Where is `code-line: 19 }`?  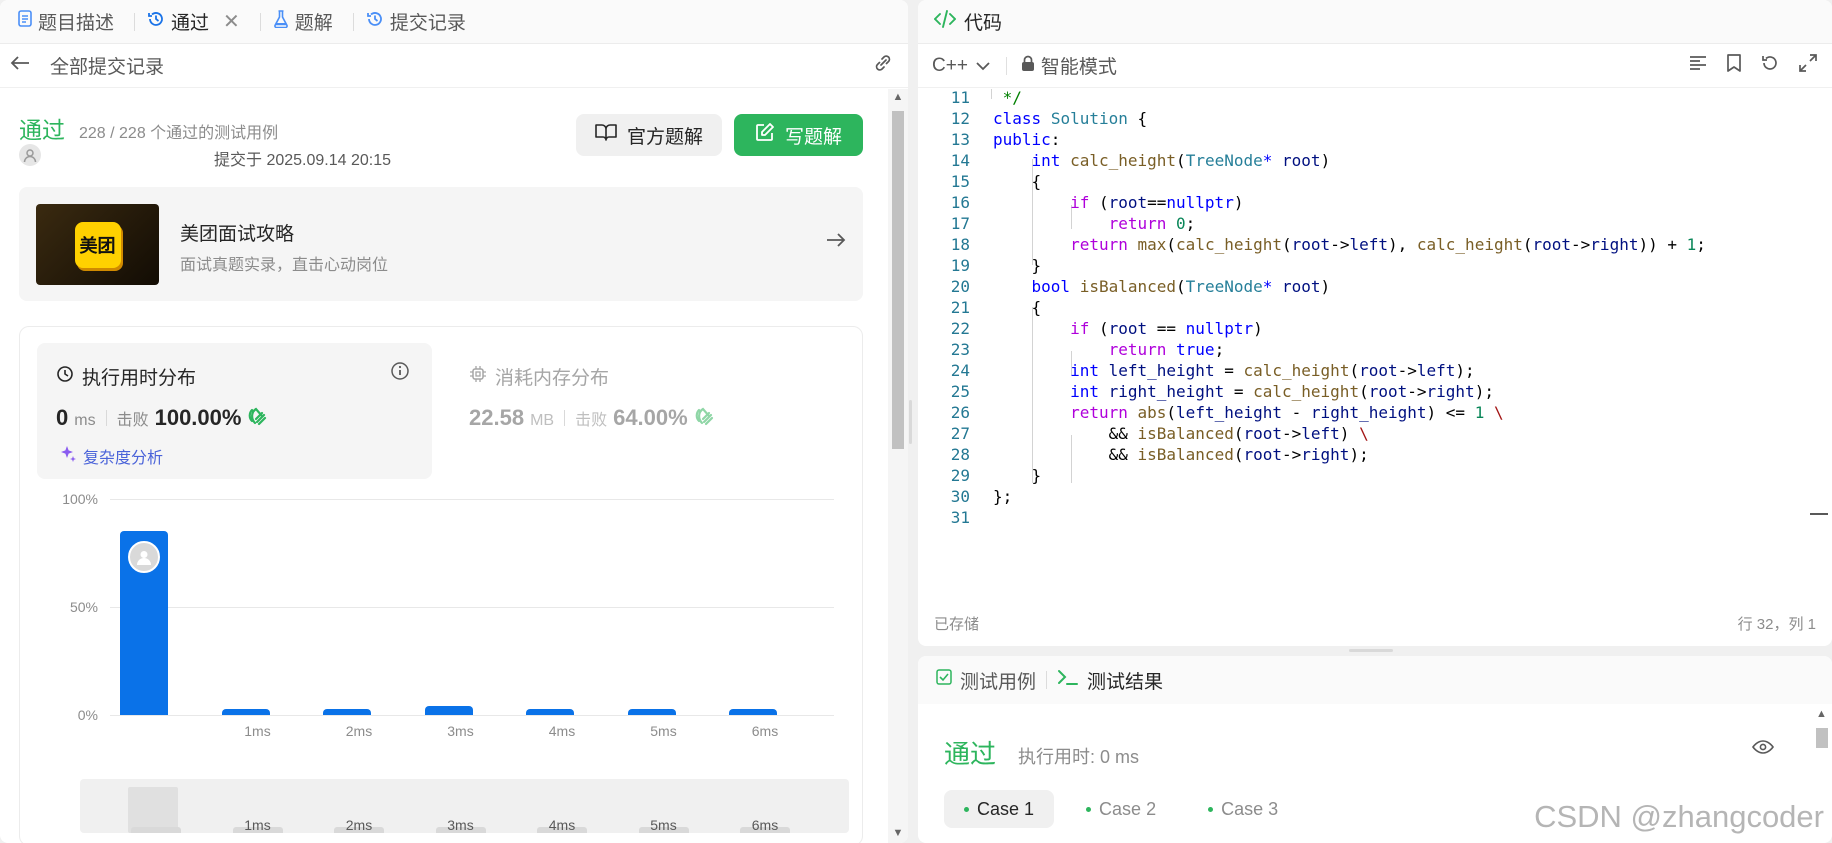 code-line: 19 } is located at coordinates (1368, 265).